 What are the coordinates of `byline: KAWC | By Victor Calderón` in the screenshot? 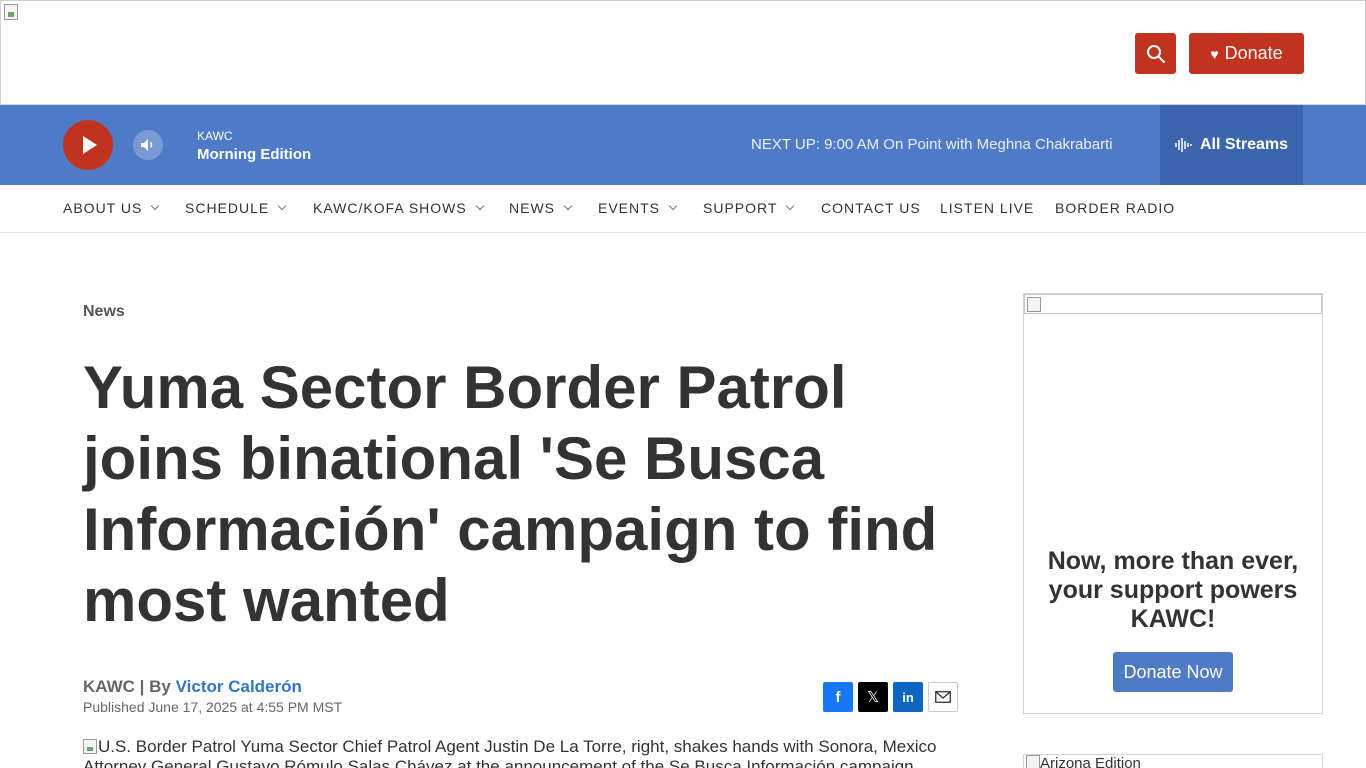 It's located at (192, 687).